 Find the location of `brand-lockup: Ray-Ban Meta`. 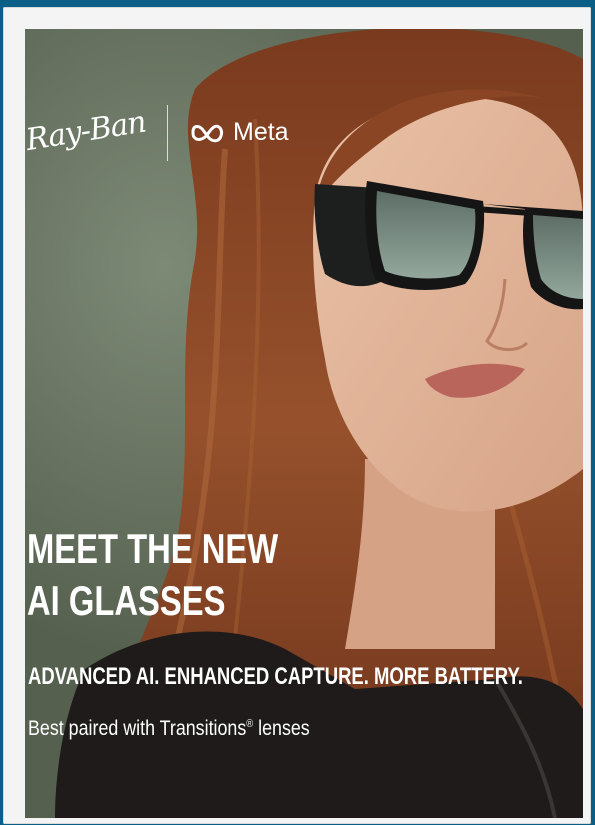

brand-lockup: Ray-Ban Meta is located at coordinates (172, 137).